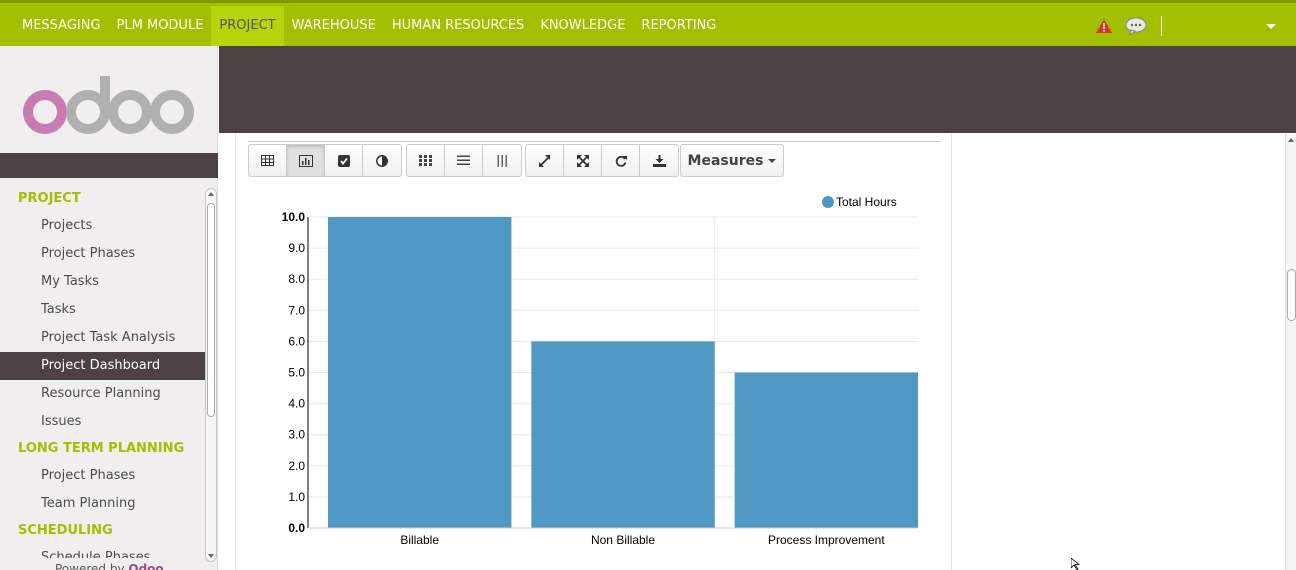  Describe the element at coordinates (296, 435) in the screenshot. I see `y-tick-label: 3.0` at that location.